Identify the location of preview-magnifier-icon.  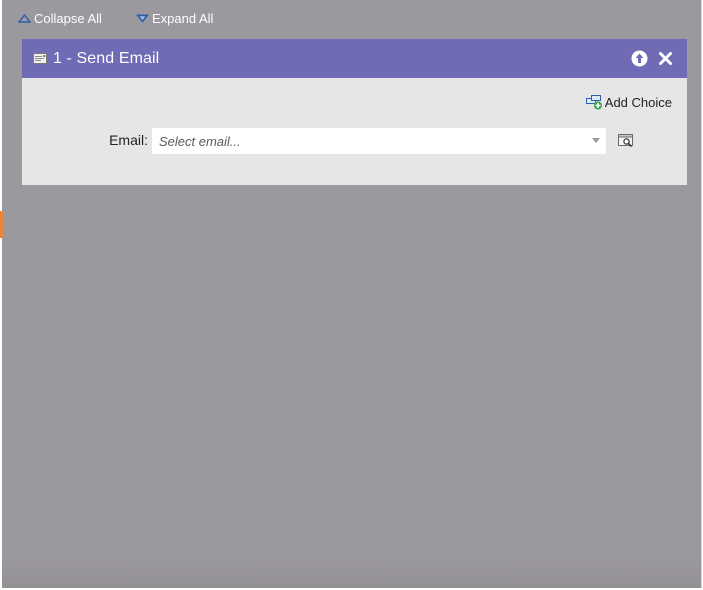
(626, 141).